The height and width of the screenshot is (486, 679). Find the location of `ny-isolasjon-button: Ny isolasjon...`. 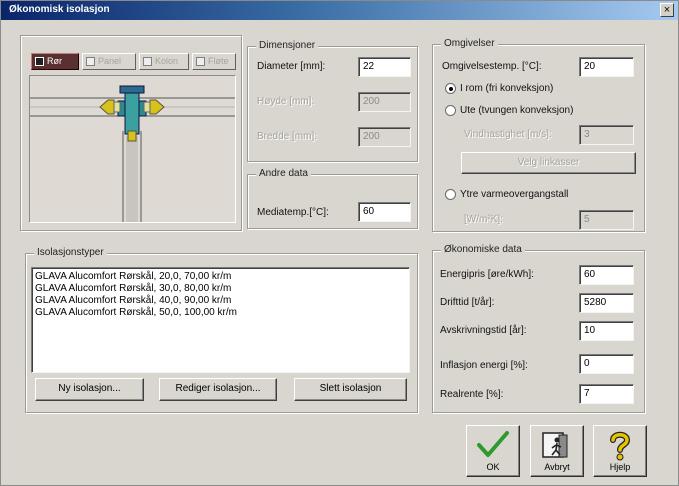

ny-isolasjon-button: Ny isolasjon... is located at coordinates (89, 389).